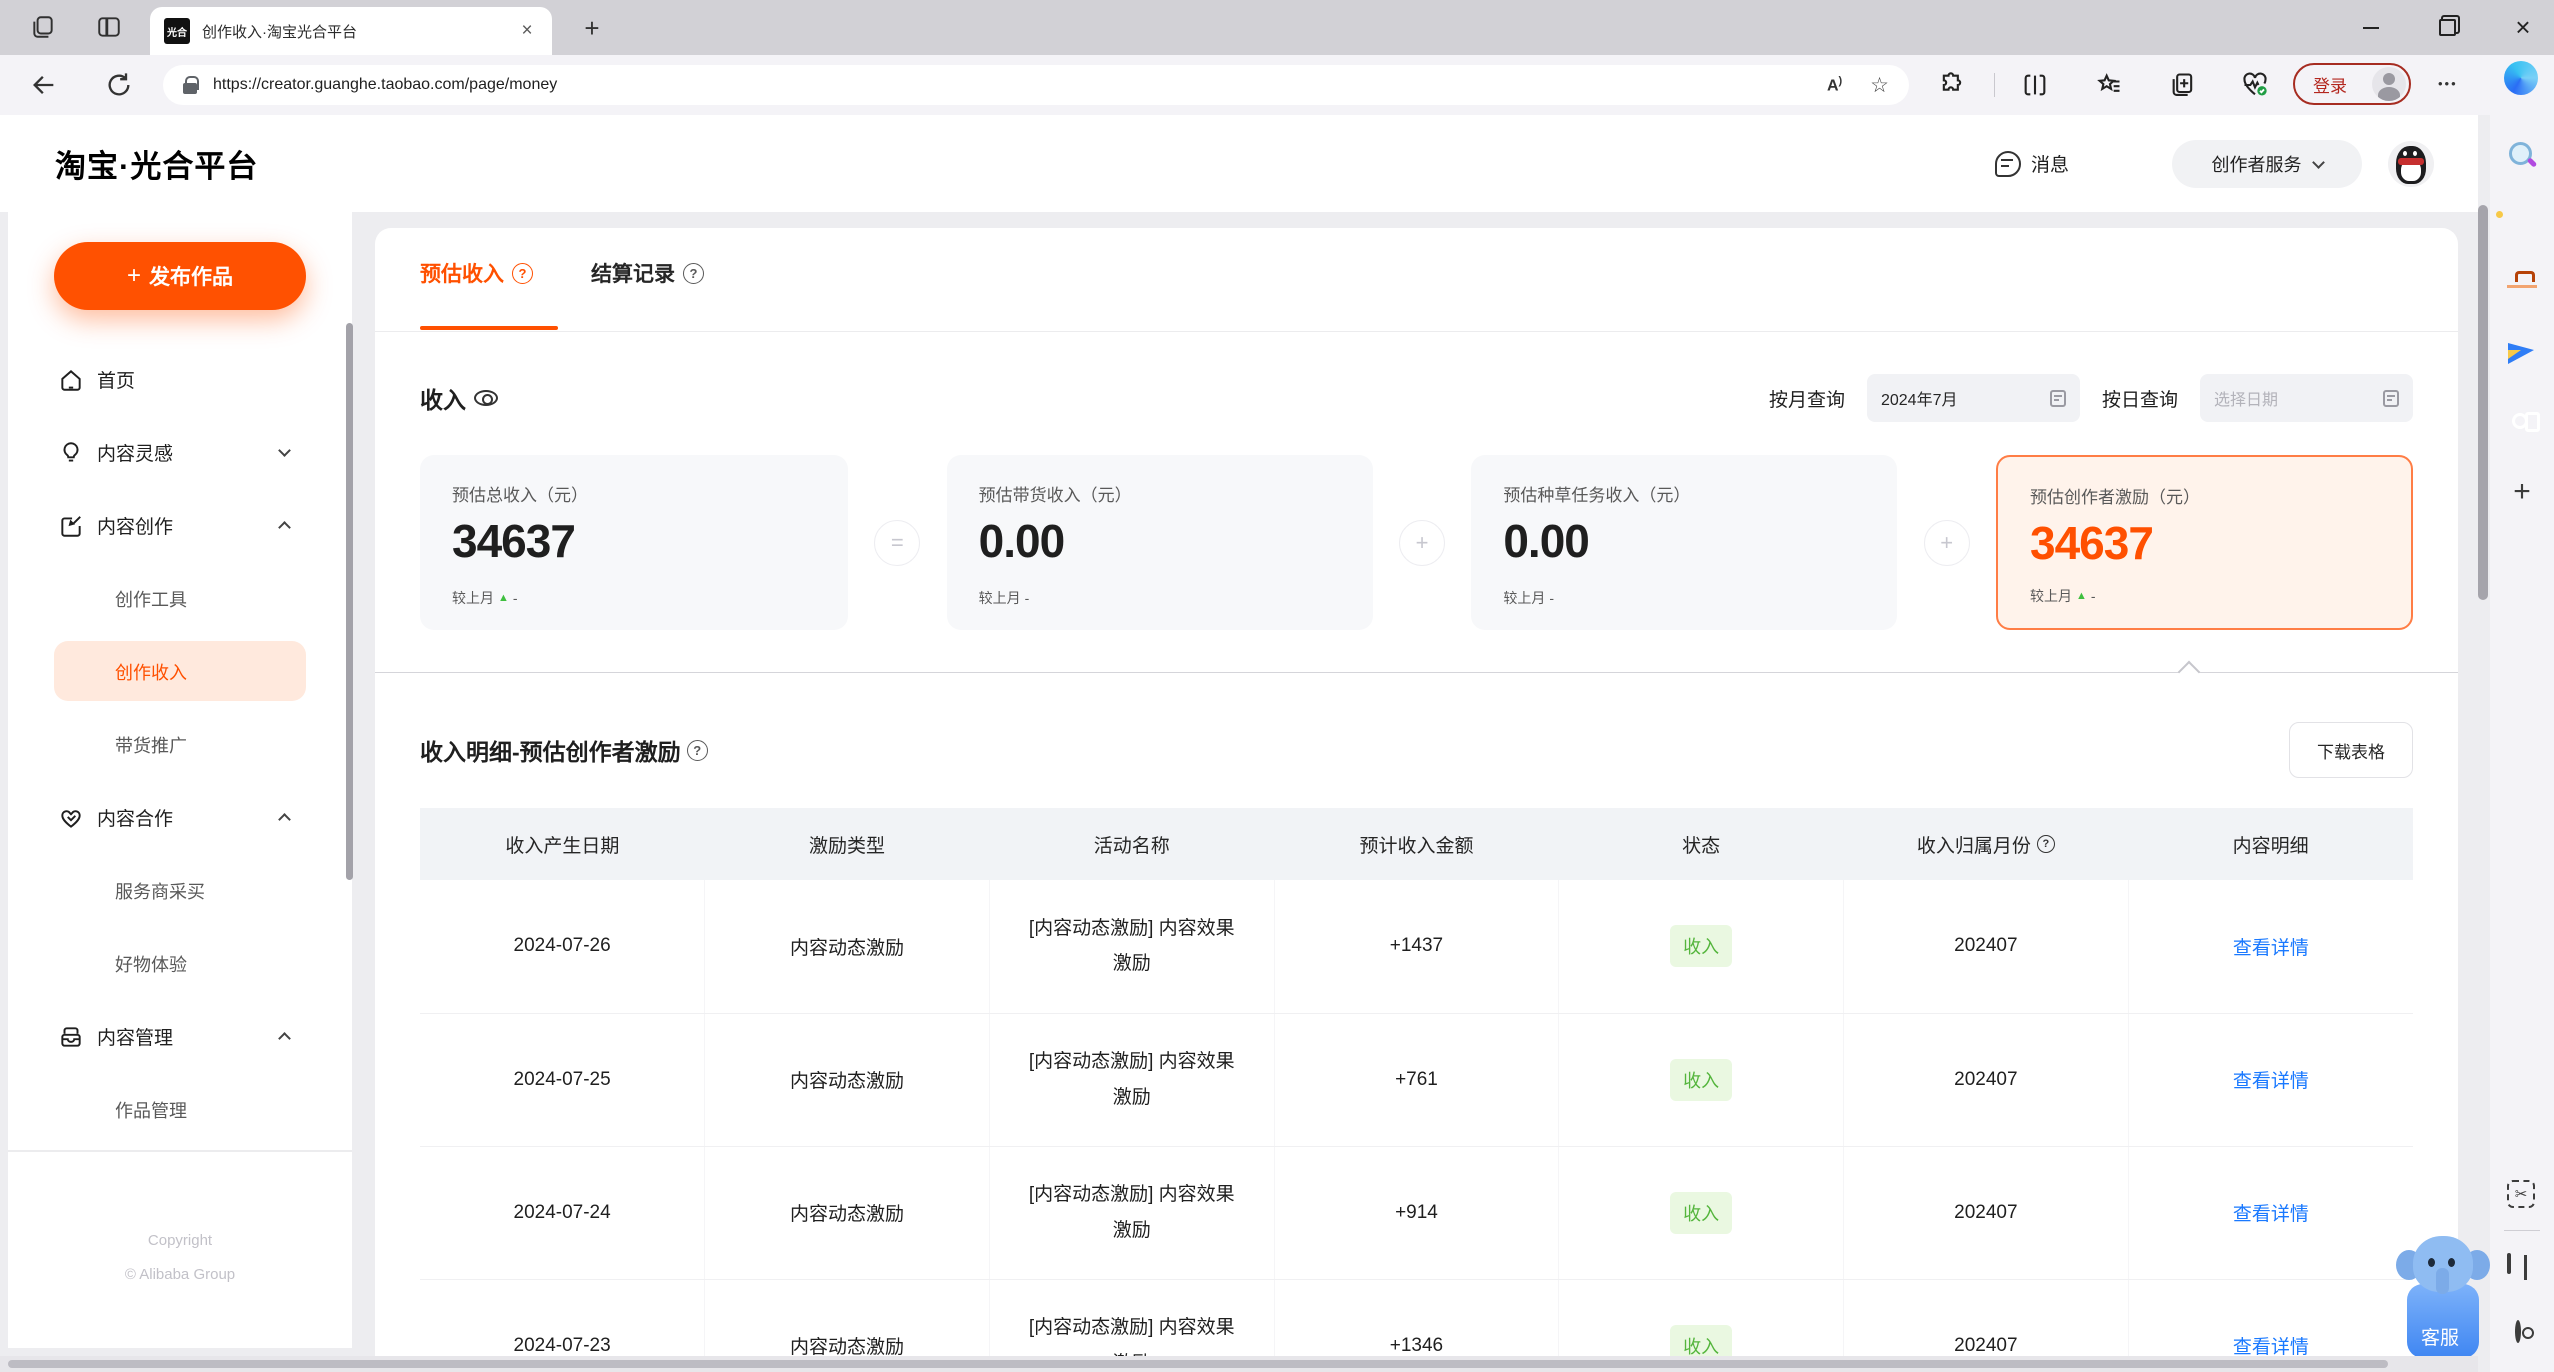 The image size is (2554, 1372). What do you see at coordinates (2483, 402) in the screenshot?
I see `page-vertical-scrollbar` at bounding box center [2483, 402].